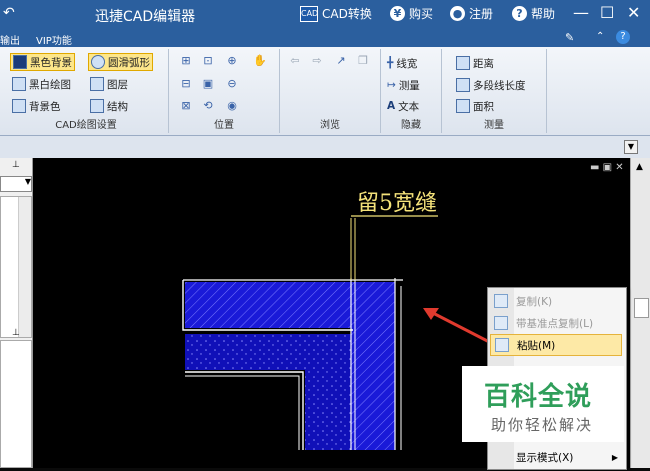  I want to click on area-button: 面积, so click(475, 106).